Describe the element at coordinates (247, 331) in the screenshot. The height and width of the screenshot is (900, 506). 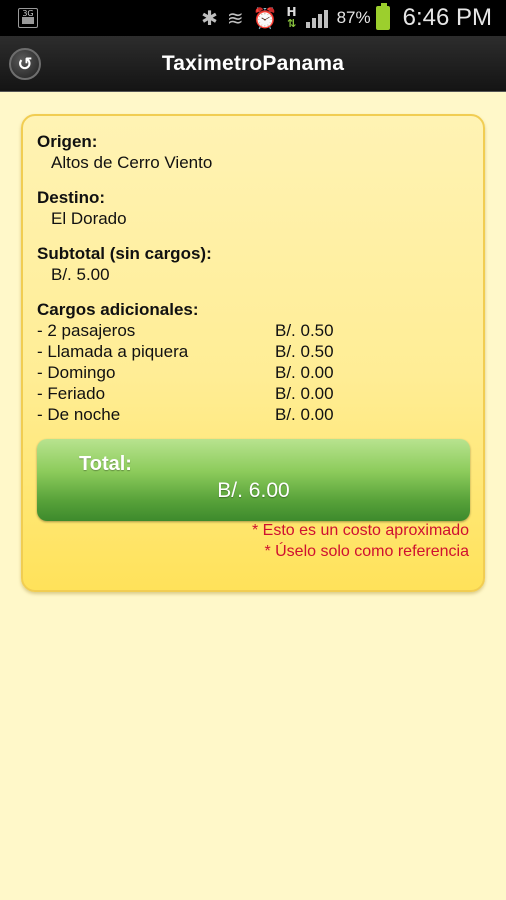
I see `charge-row: - 2 pasajeros B/. 0.50` at that location.